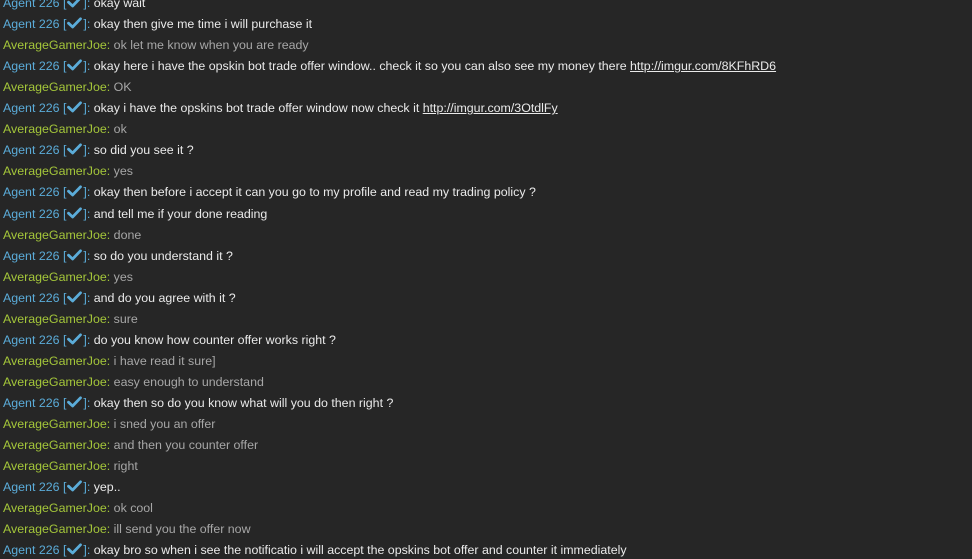 This screenshot has height=559, width=972. I want to click on message-text: sure, so click(125, 318).